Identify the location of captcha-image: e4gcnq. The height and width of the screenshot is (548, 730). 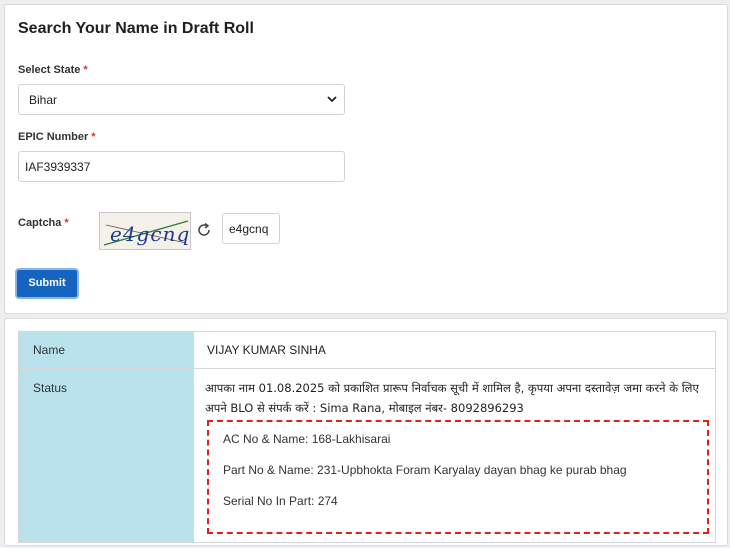
(145, 231).